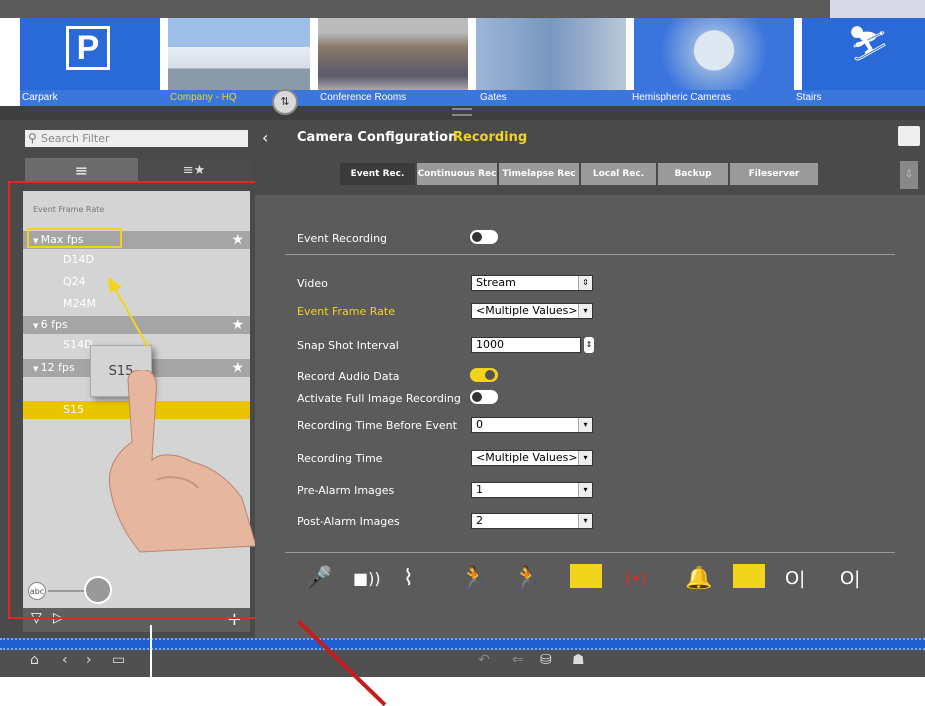 This screenshot has width=925, height=706. What do you see at coordinates (527, 310) in the screenshot?
I see `event-frame-rate-value: <Multiple Values>` at bounding box center [527, 310].